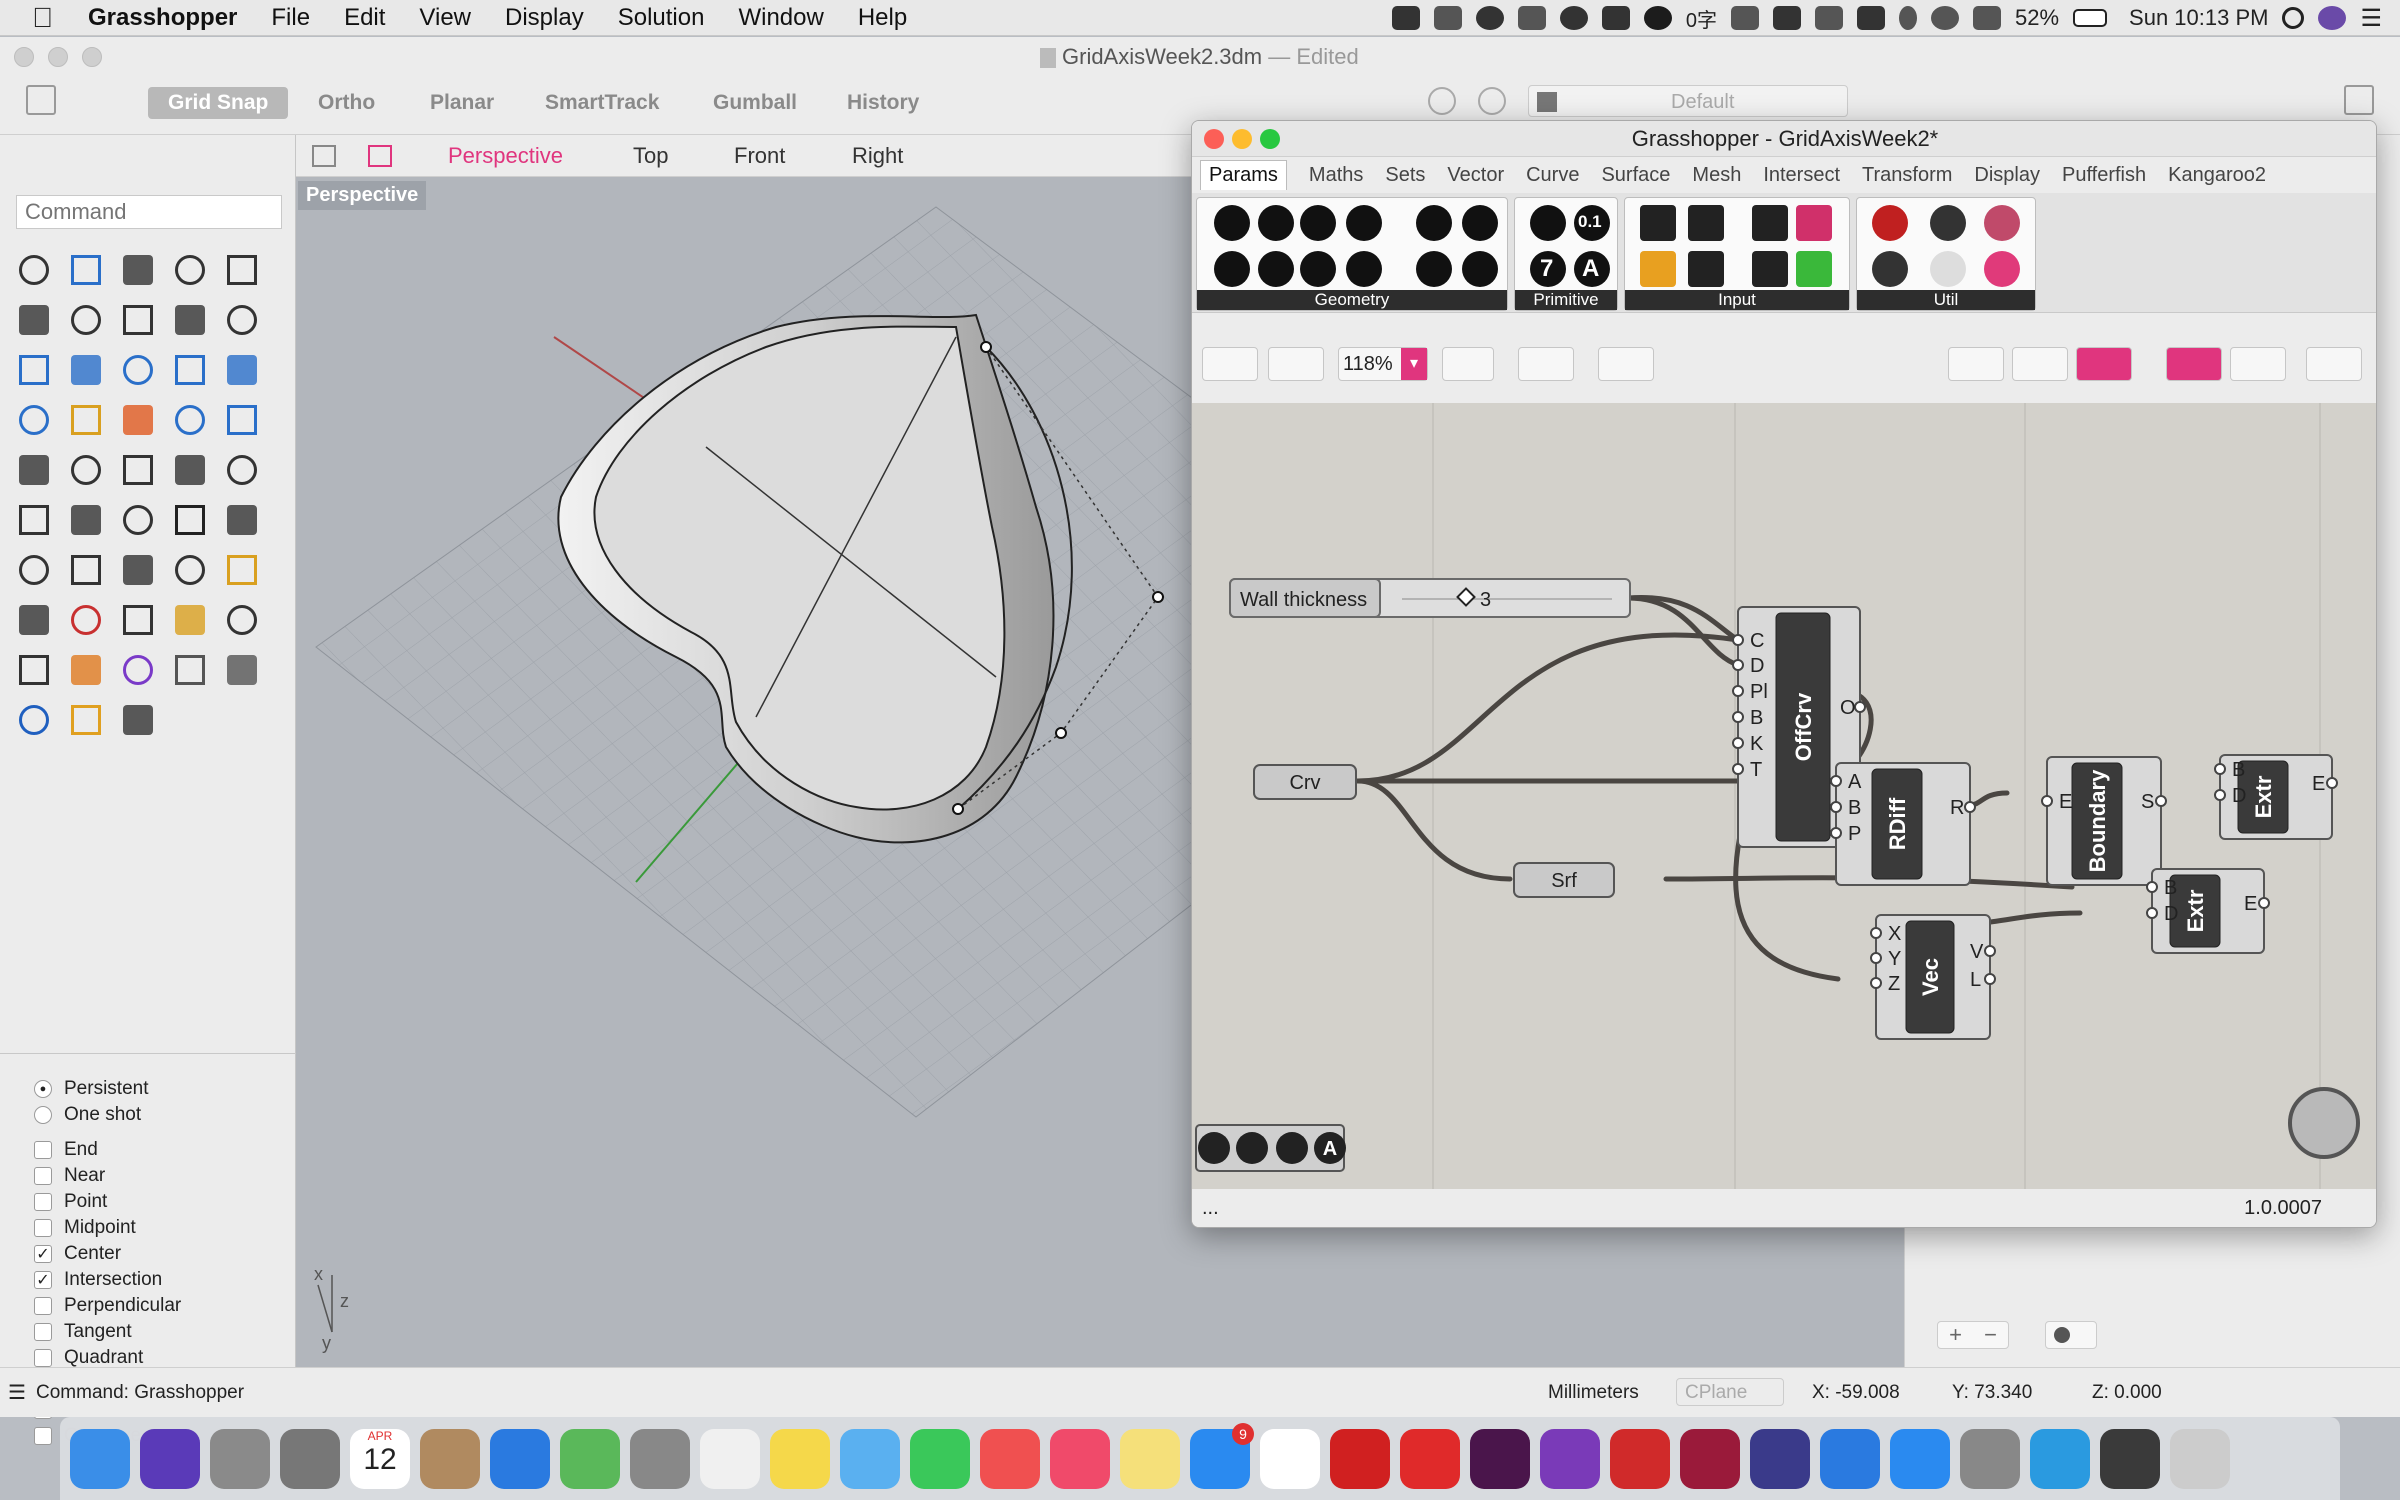  I want to click on util-tree-icon, so click(1890, 269).